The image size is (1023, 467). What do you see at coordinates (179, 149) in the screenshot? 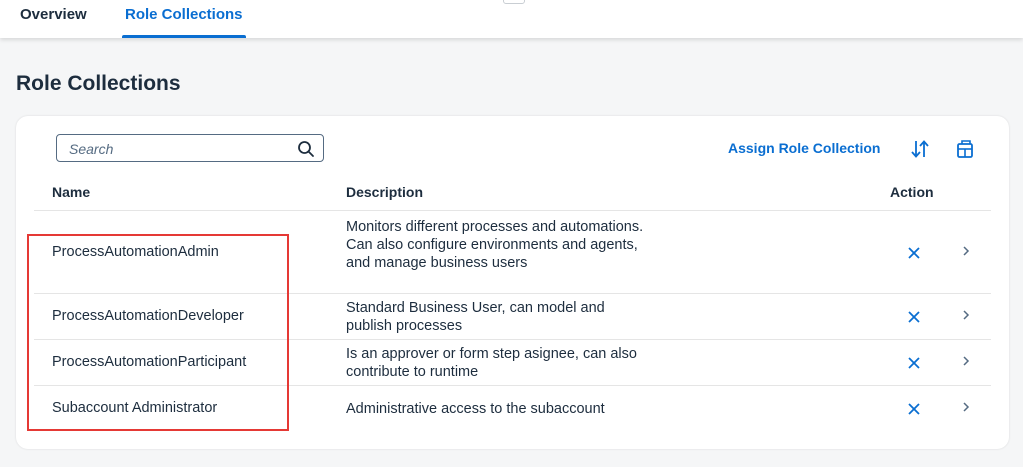
I see `search-input` at bounding box center [179, 149].